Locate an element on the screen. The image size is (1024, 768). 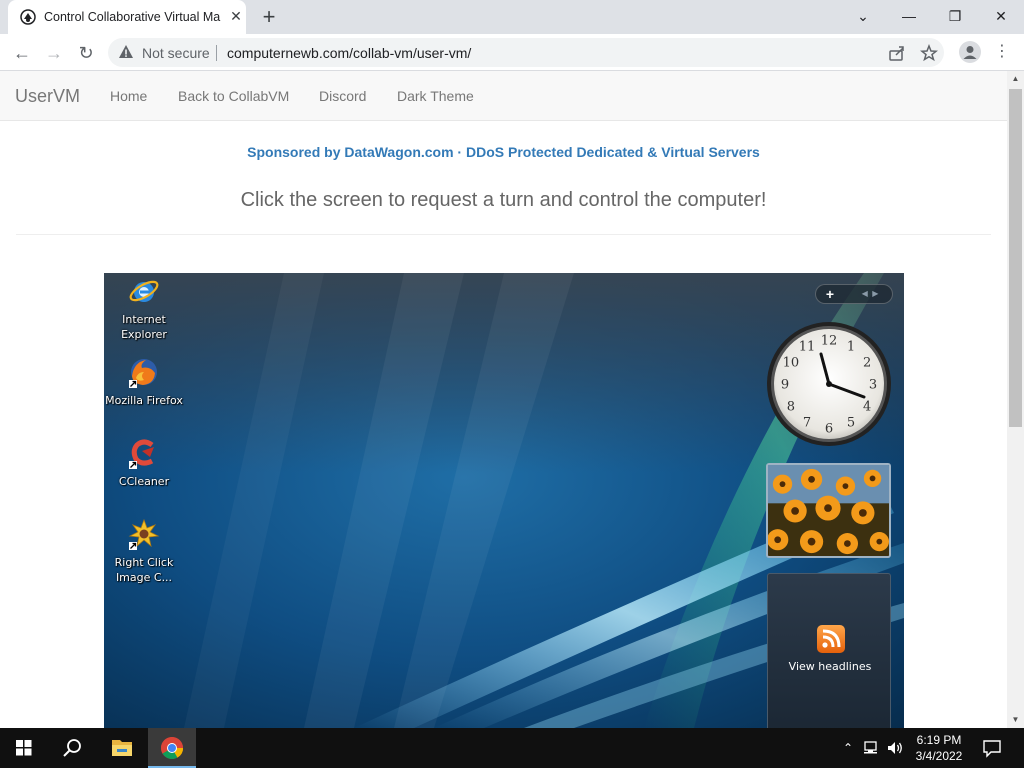
browser-menu-icon: ⋮ is located at coordinates (1002, 52).